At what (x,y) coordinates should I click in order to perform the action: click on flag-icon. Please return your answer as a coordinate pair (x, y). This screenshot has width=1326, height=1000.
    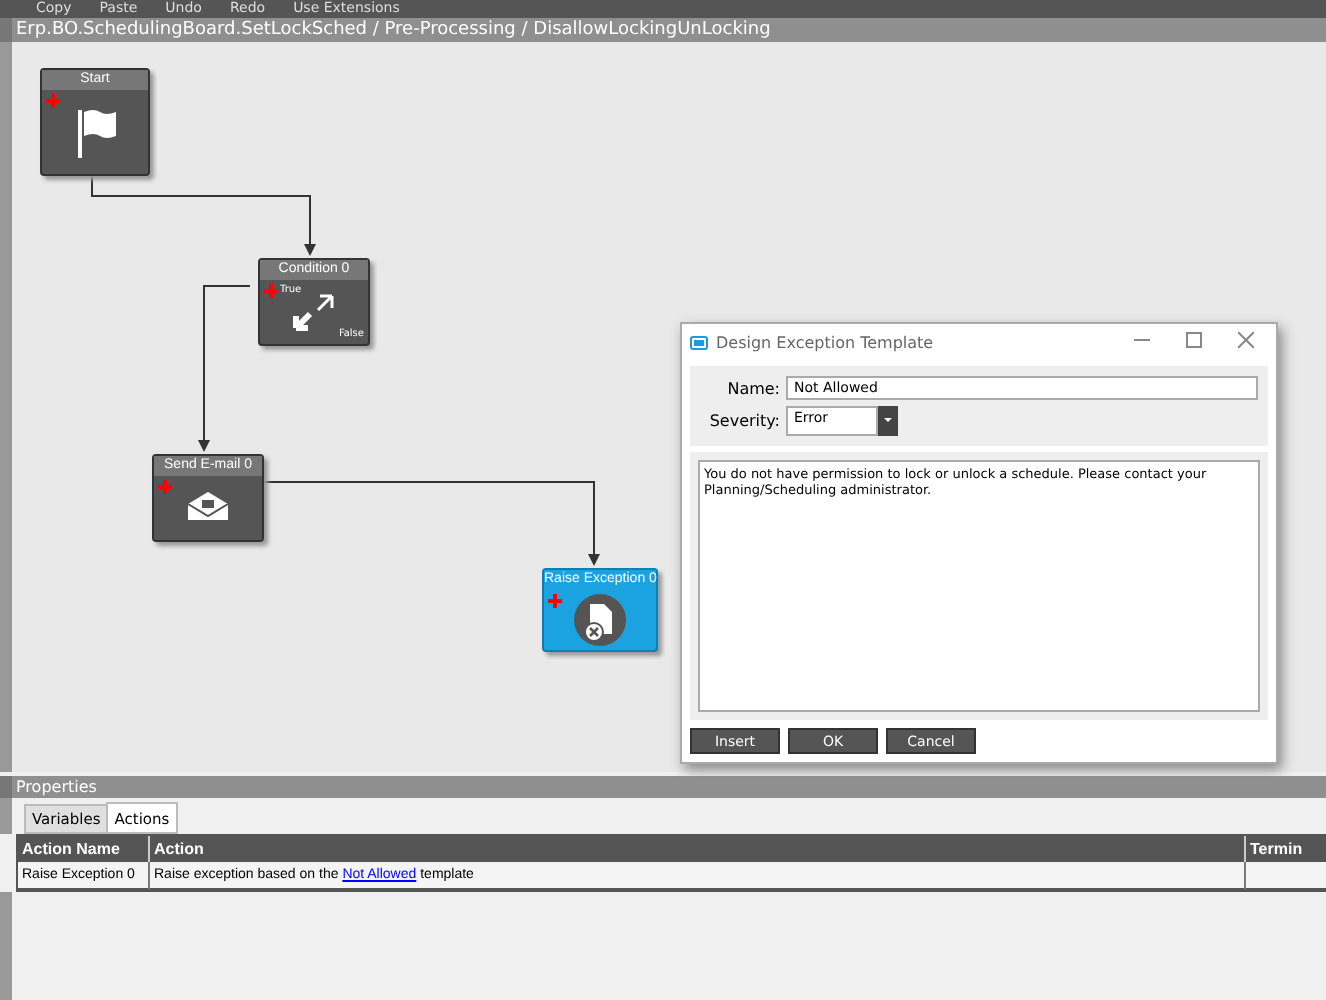
    Looking at the image, I should click on (95, 132).